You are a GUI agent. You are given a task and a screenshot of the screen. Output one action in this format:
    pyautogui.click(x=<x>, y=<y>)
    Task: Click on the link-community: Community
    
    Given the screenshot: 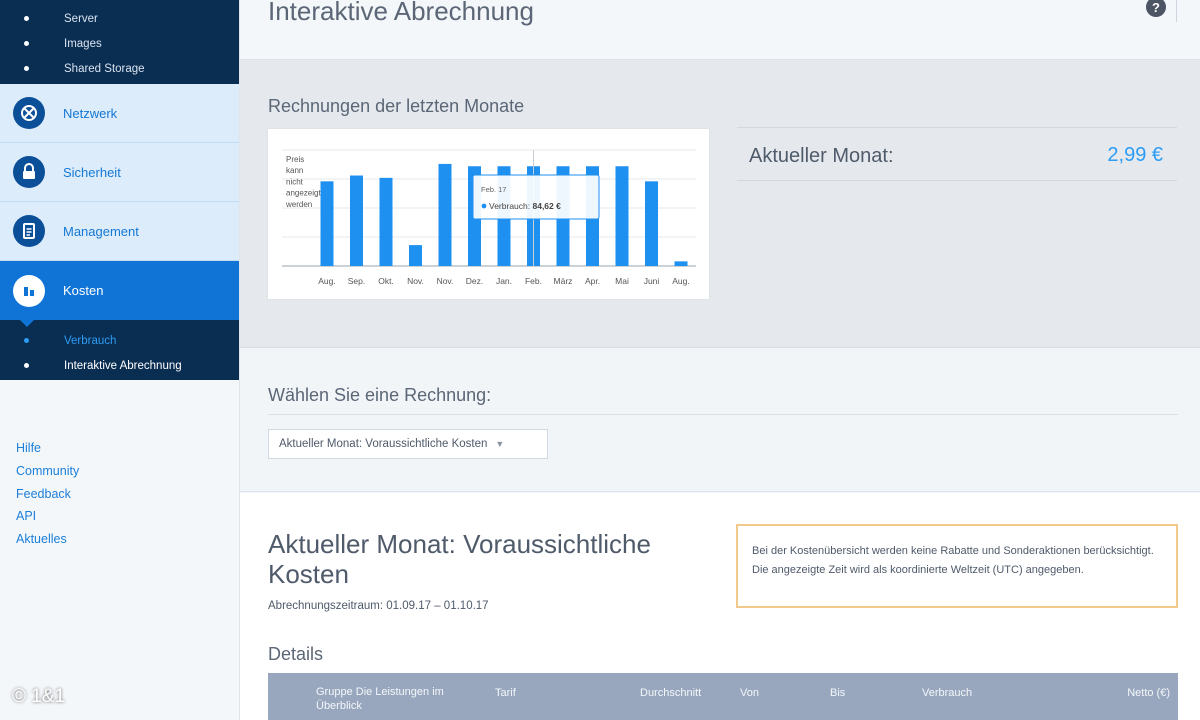 What is the action you would take?
    pyautogui.click(x=47, y=471)
    